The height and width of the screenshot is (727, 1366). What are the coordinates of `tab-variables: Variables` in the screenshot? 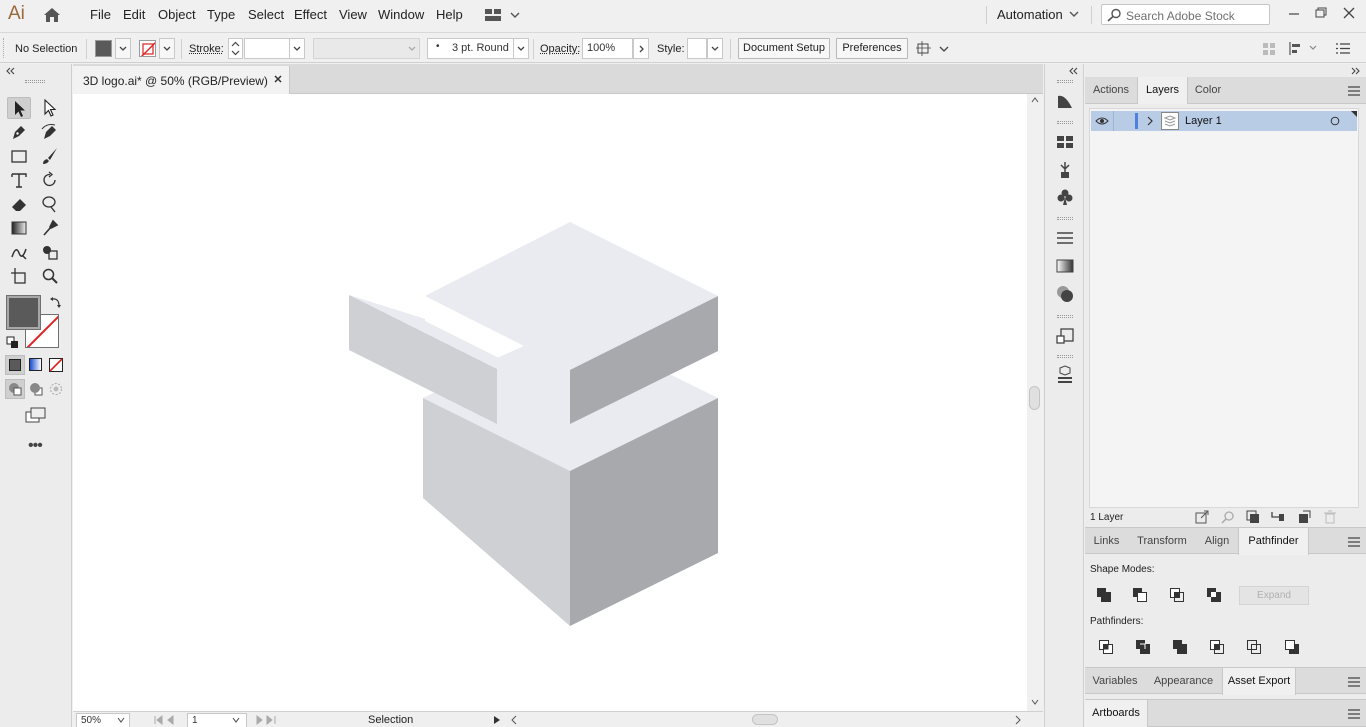 It's located at (1115, 681).